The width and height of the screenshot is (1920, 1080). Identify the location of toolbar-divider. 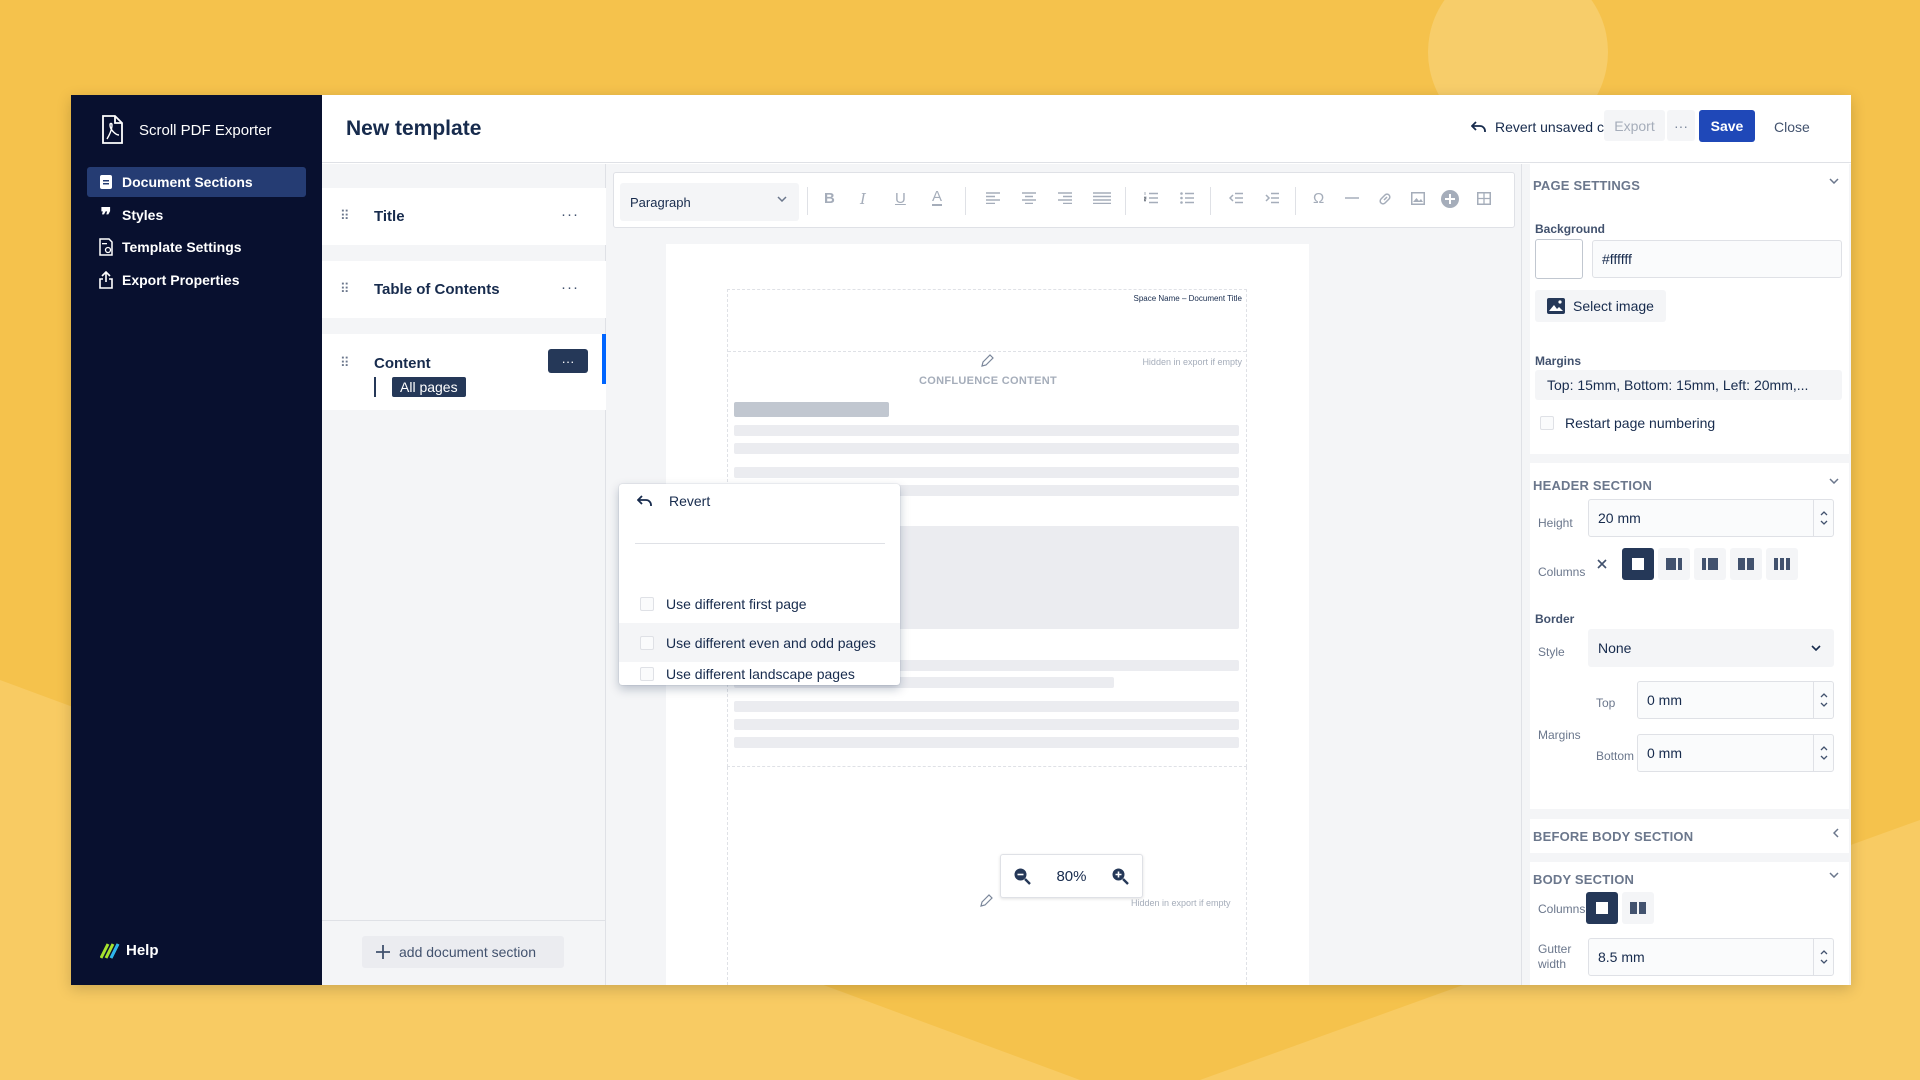
(1210, 201).